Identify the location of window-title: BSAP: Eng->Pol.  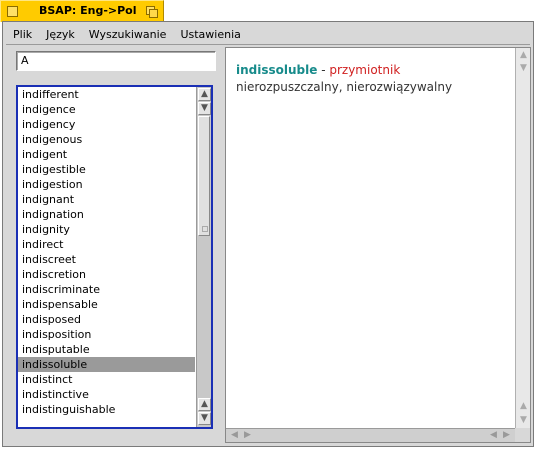
(88, 10).